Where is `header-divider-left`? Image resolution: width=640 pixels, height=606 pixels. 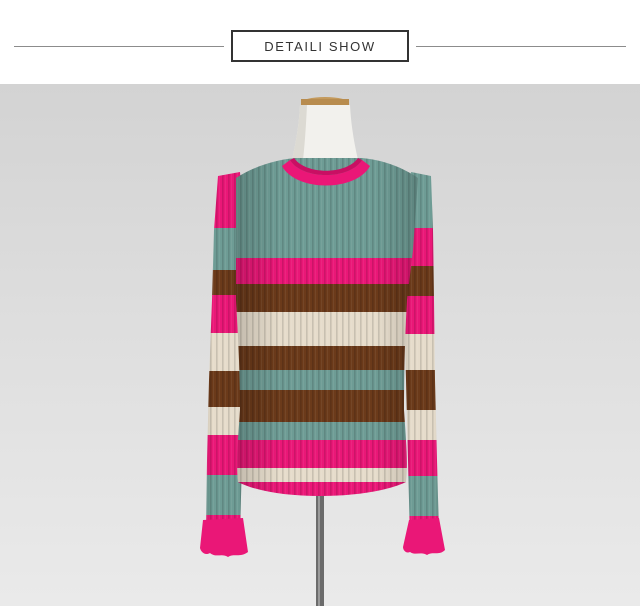
header-divider-left is located at coordinates (119, 46).